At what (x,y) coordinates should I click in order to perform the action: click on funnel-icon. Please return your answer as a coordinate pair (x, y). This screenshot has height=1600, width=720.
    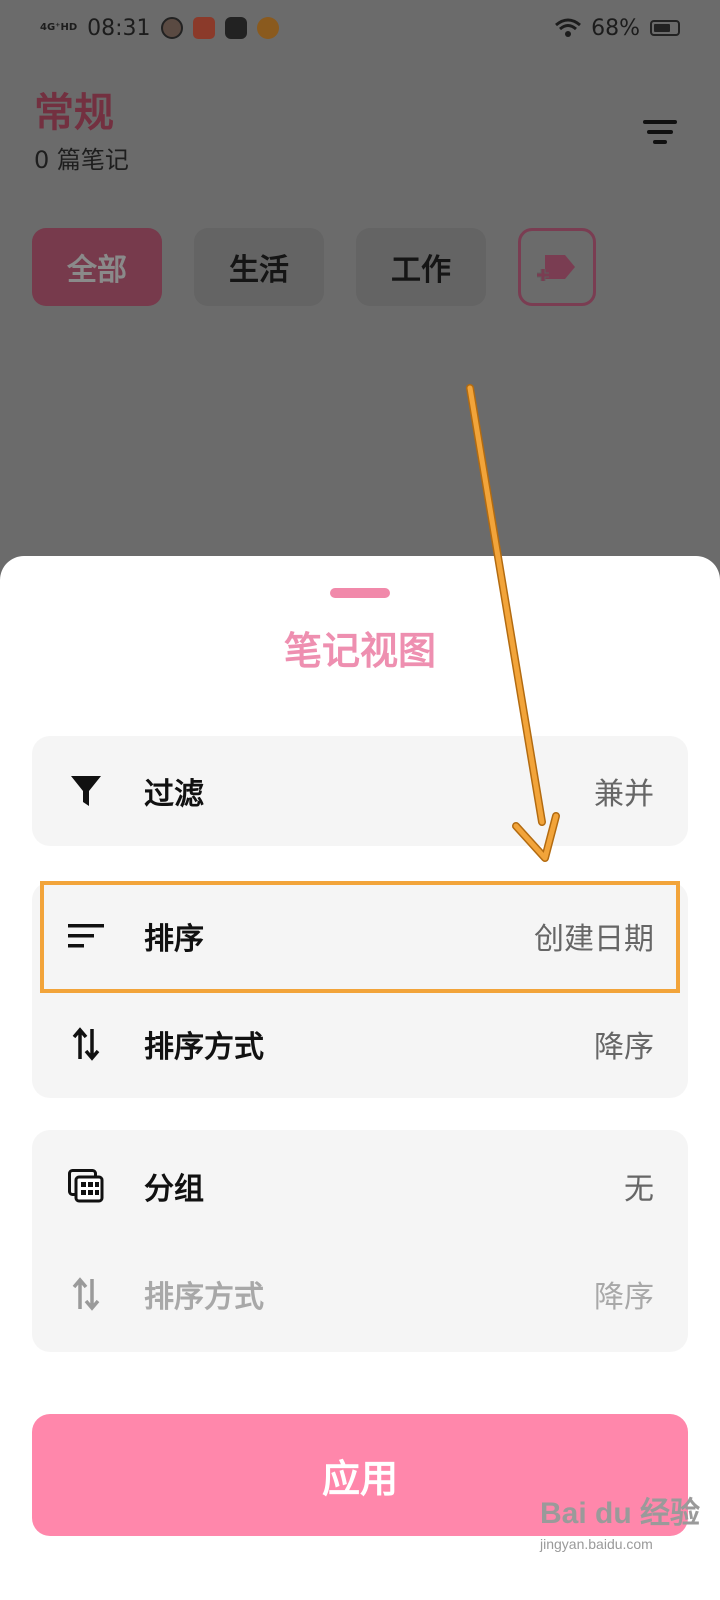
    Looking at the image, I should click on (86, 791).